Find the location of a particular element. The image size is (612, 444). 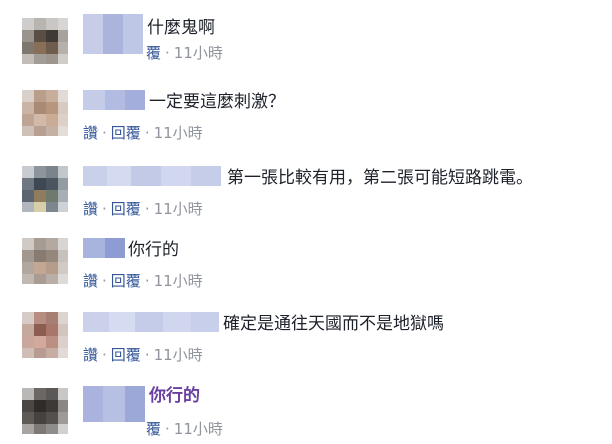

comment-text: 確定是通往天國而不是地獄嗎 is located at coordinates (333, 324).